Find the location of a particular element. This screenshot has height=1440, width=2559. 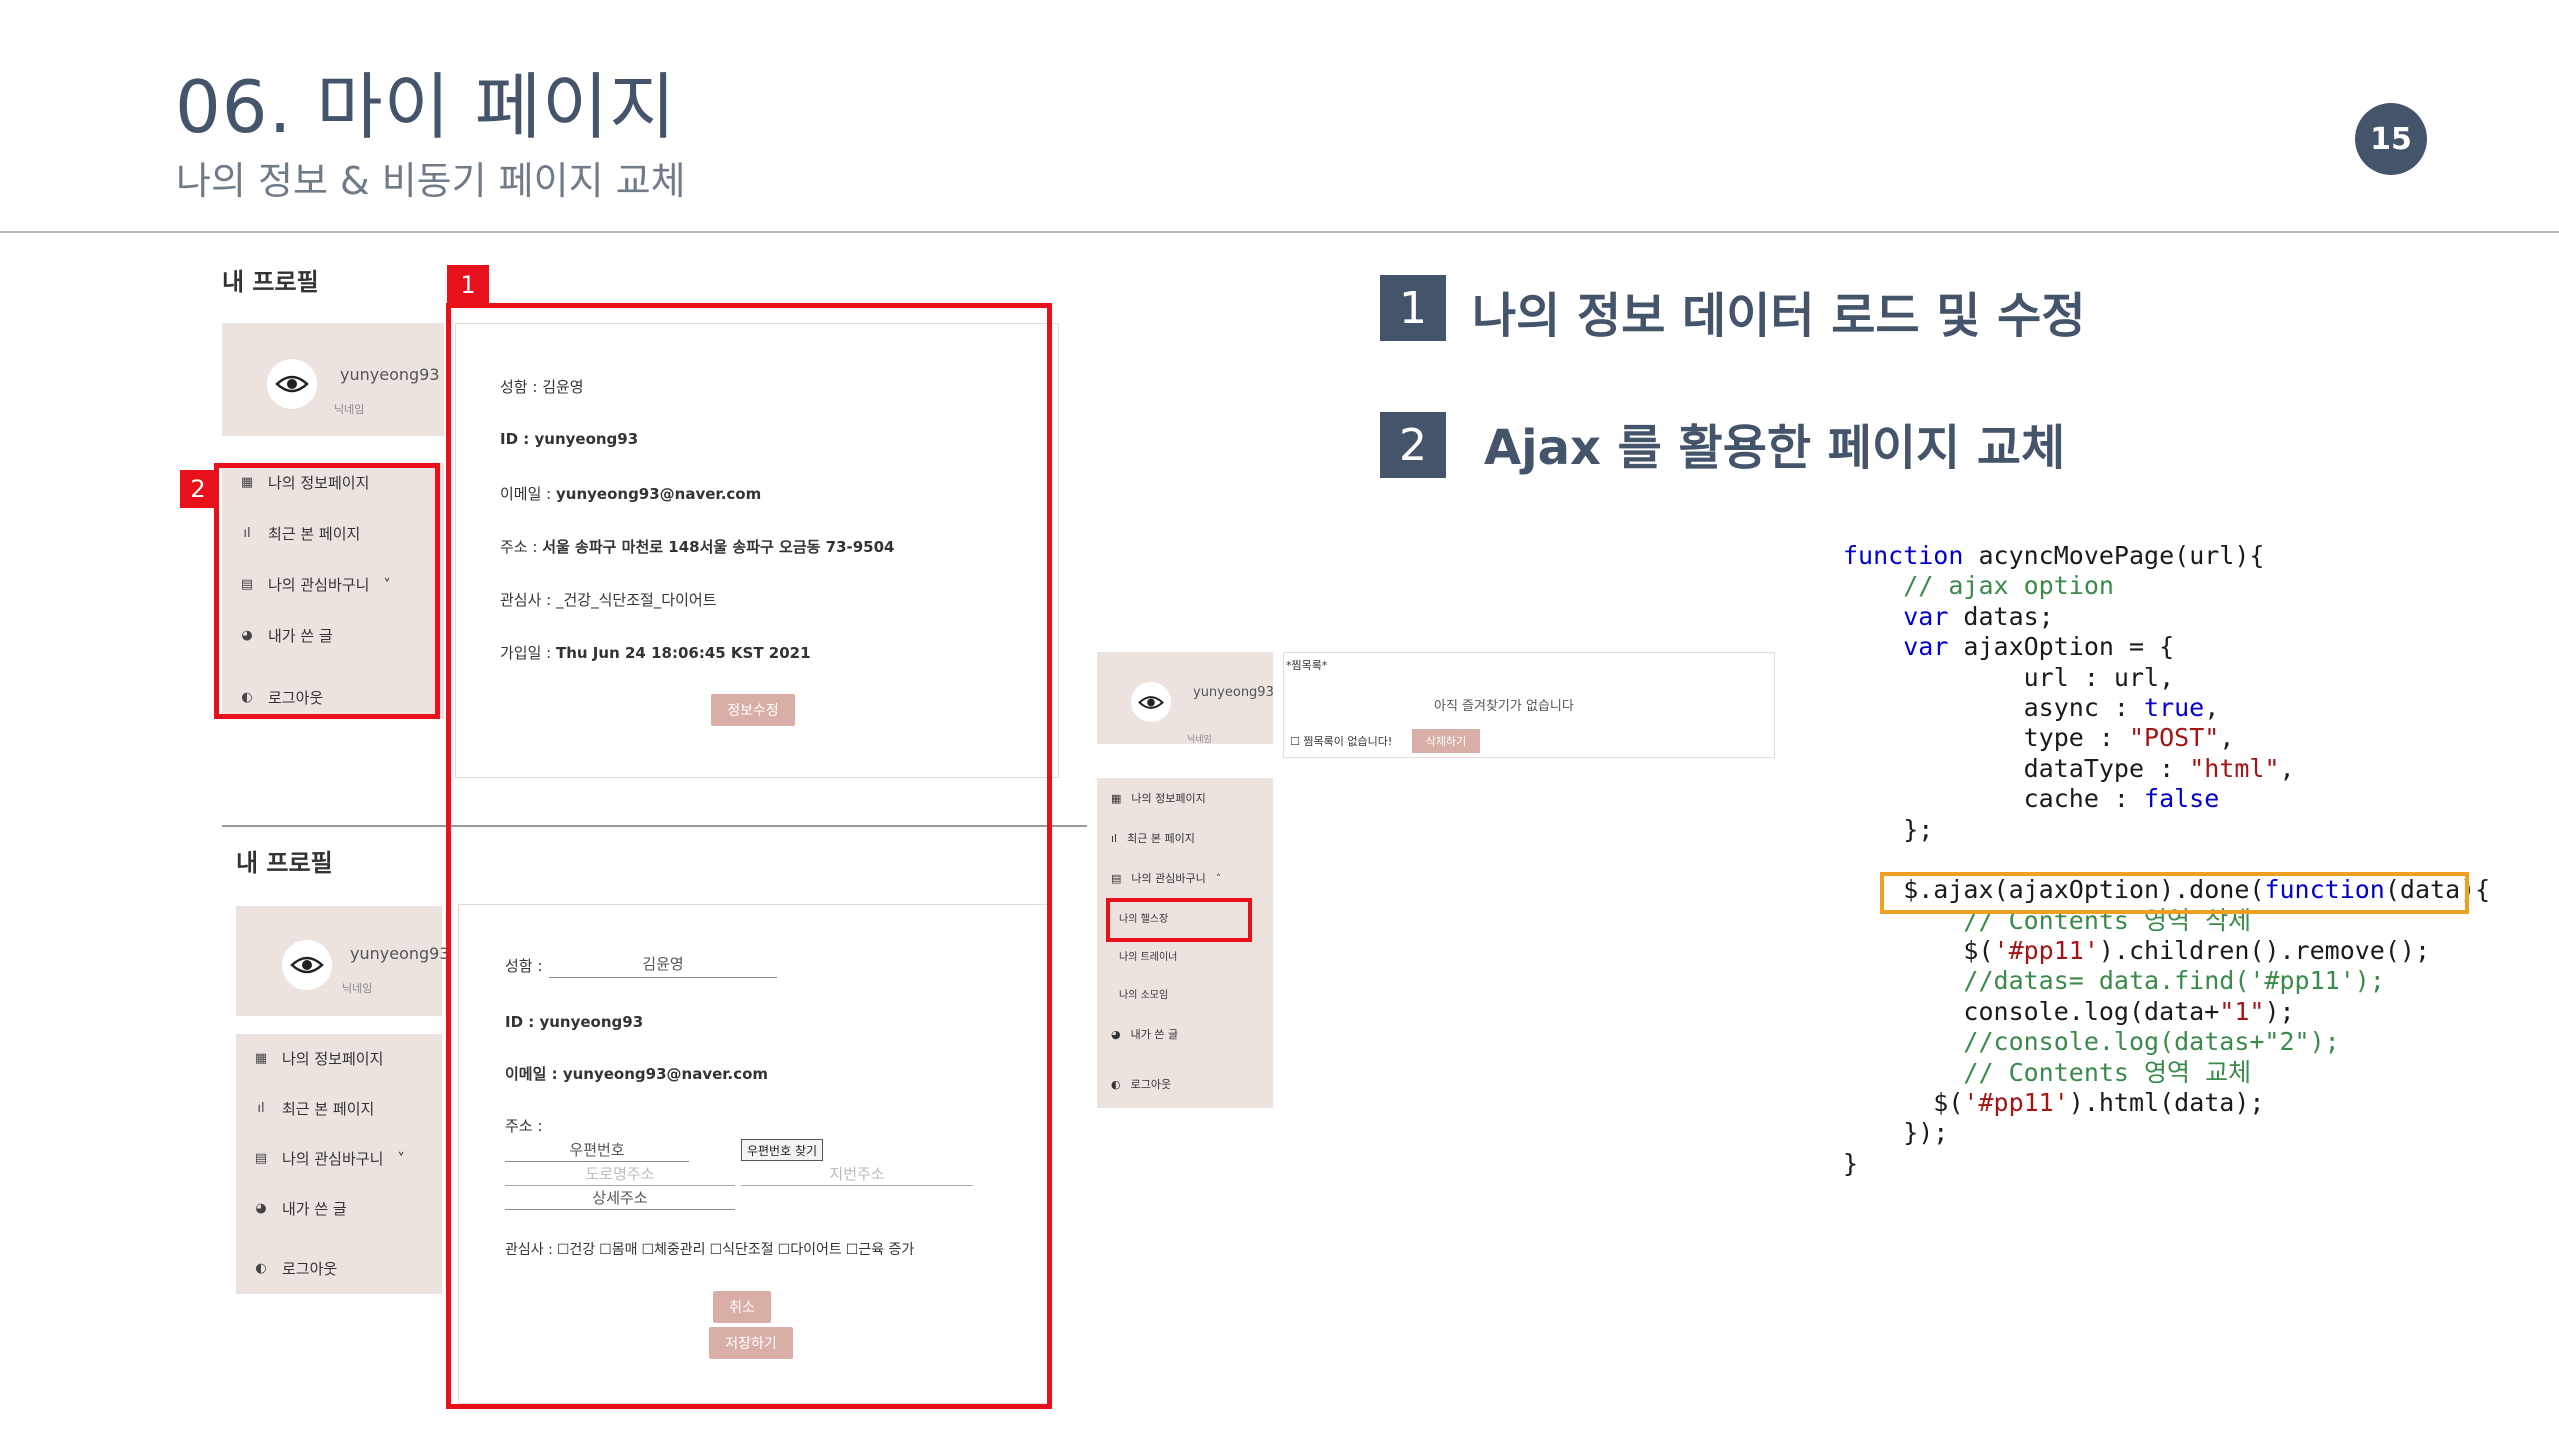

header-divider is located at coordinates (1279, 232).